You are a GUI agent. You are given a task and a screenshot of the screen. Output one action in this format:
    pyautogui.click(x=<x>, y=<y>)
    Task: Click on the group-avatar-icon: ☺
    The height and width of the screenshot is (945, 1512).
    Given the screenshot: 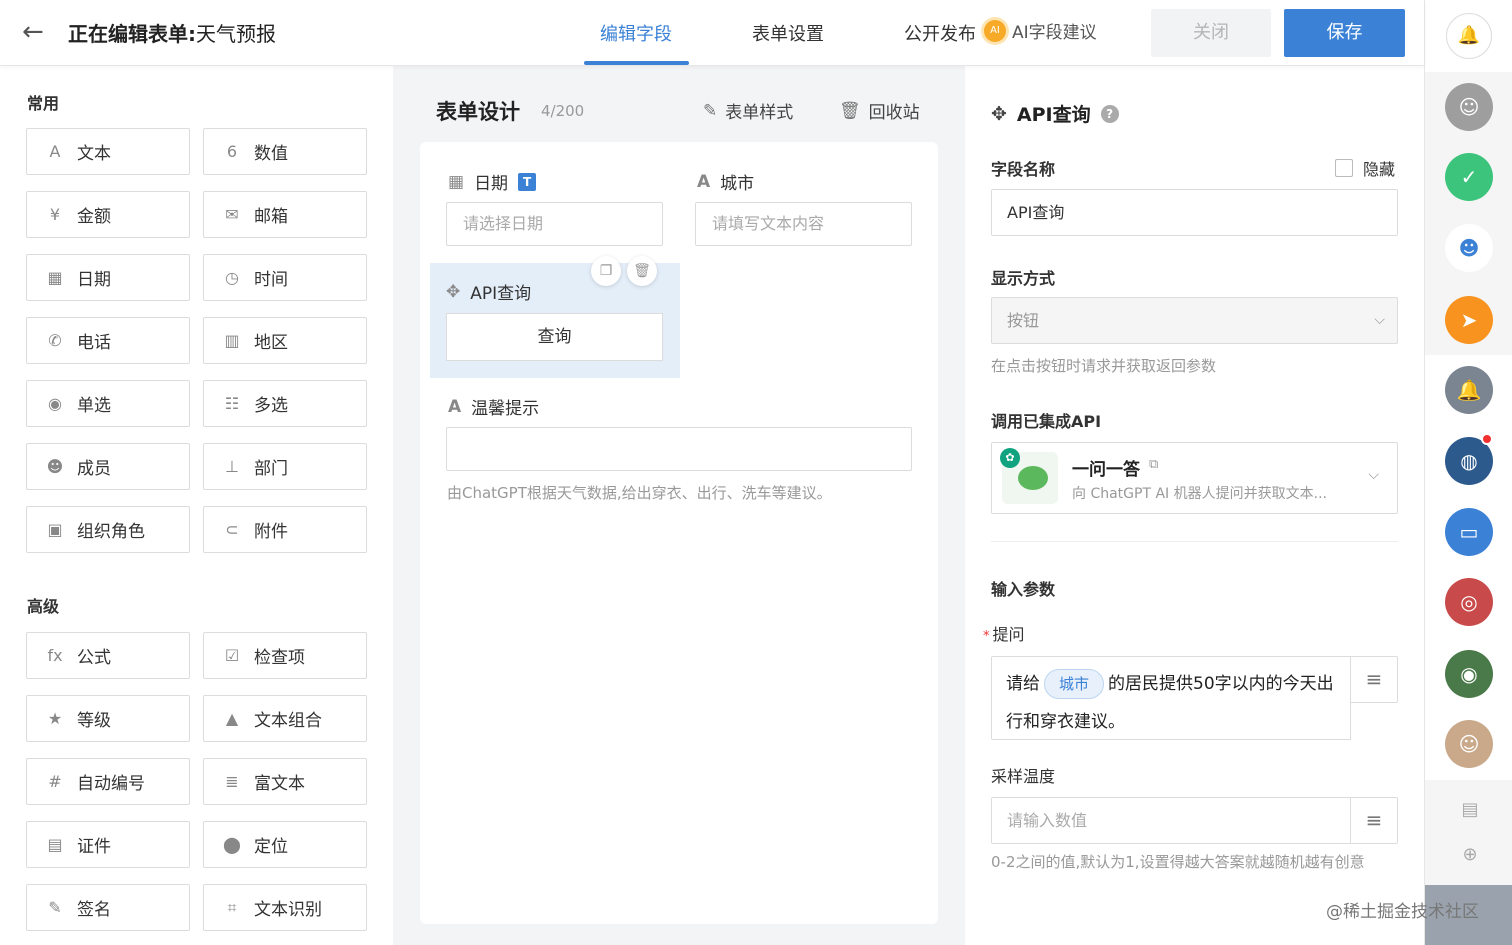 What is the action you would take?
    pyautogui.click(x=1469, y=107)
    